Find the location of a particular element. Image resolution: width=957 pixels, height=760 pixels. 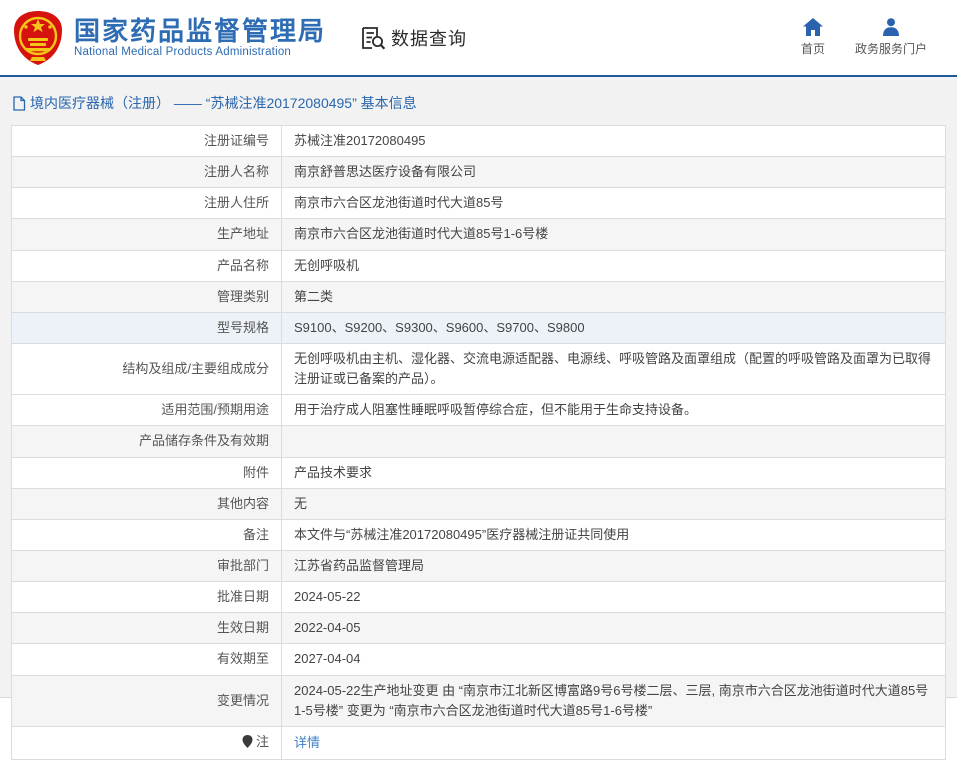

table-row: 审批部门 江苏省药品监督管理局 is located at coordinates (478, 566).